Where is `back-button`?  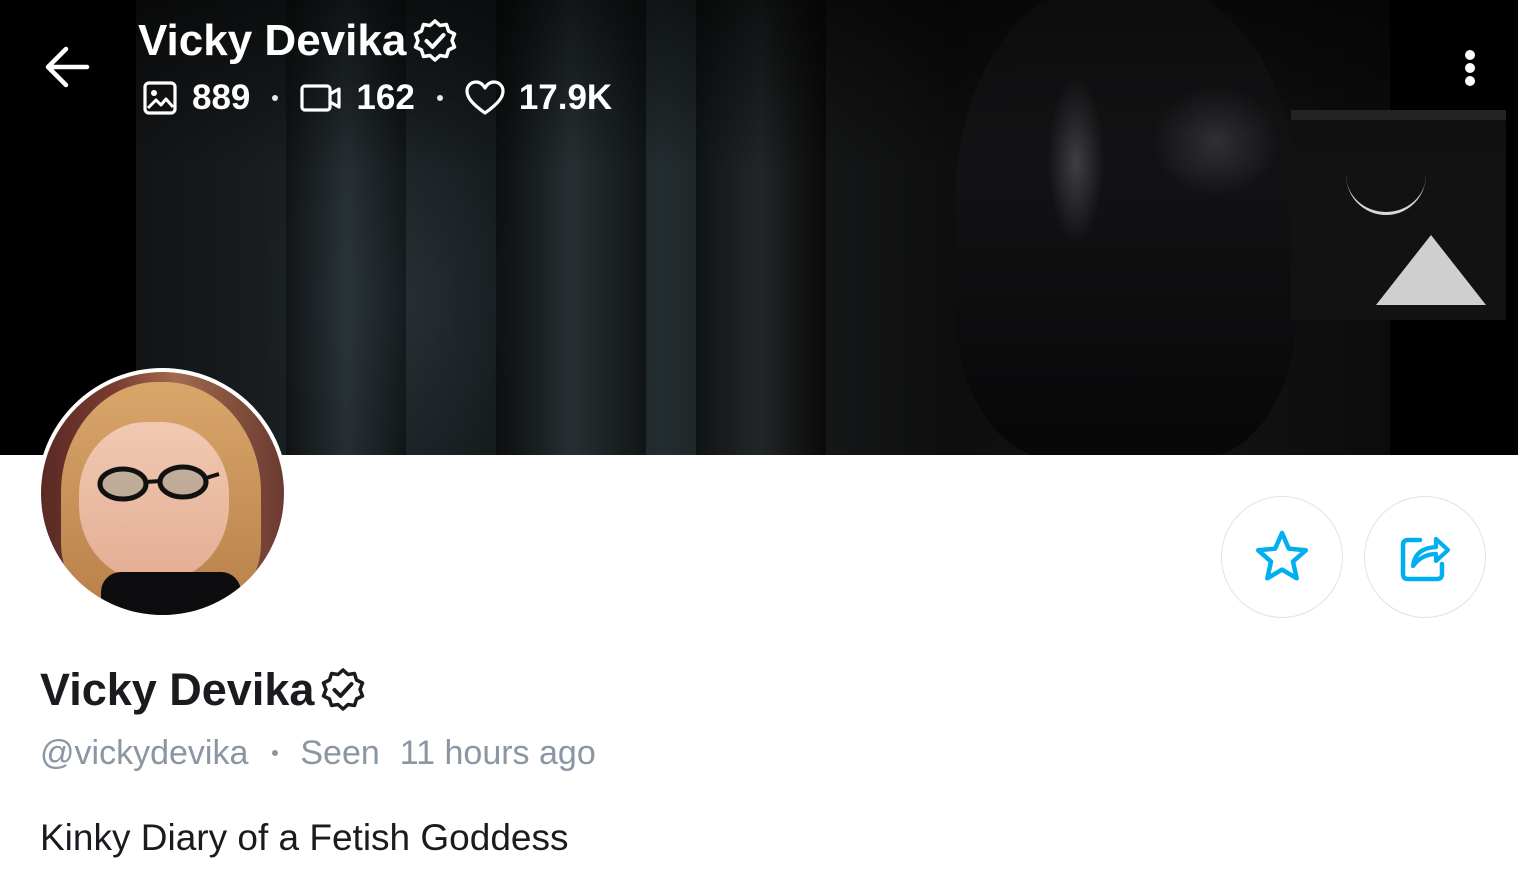
back-button is located at coordinates (67, 67).